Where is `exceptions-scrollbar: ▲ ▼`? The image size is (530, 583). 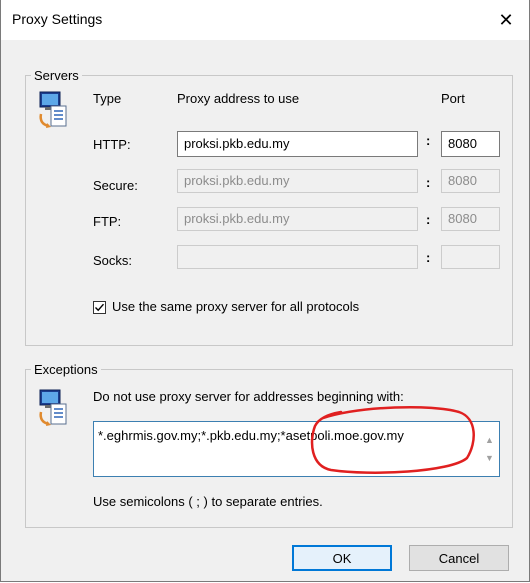 exceptions-scrollbar: ▲ ▼ is located at coordinates (489, 449).